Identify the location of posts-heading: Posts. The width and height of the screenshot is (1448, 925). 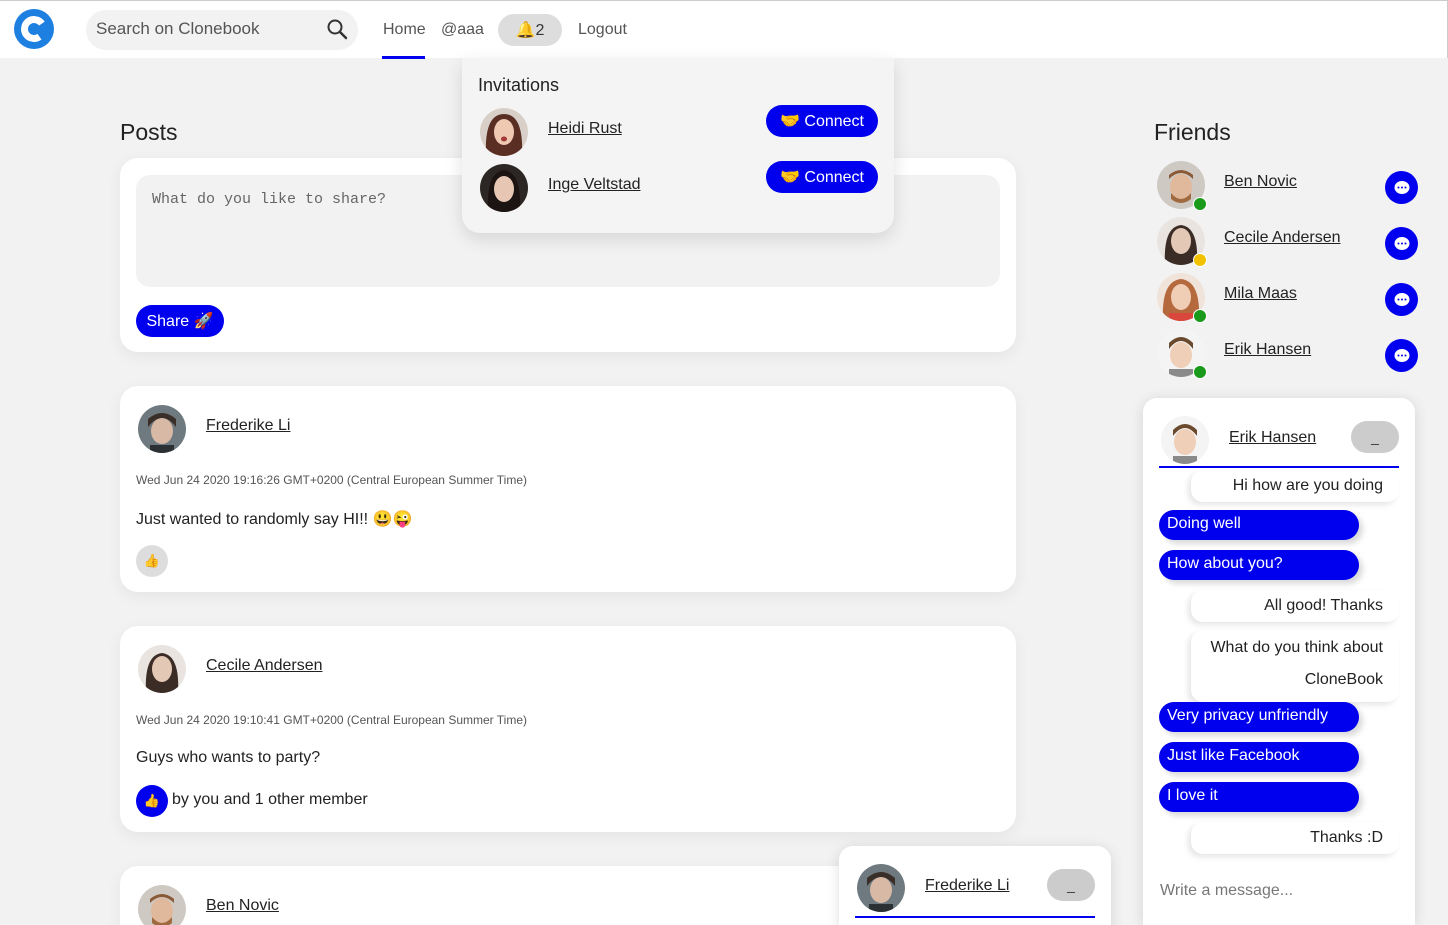
(149, 132).